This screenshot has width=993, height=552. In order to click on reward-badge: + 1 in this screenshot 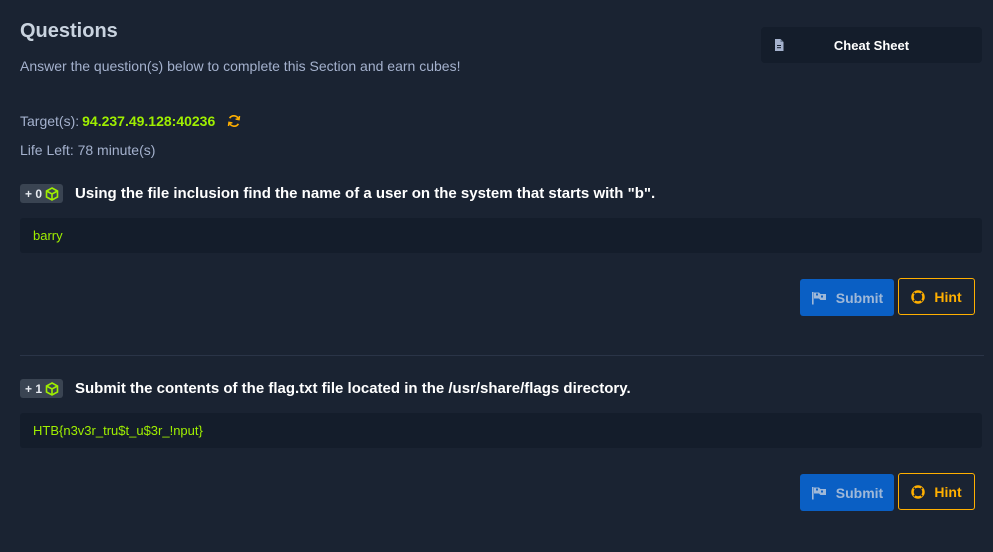, I will do `click(42, 388)`.